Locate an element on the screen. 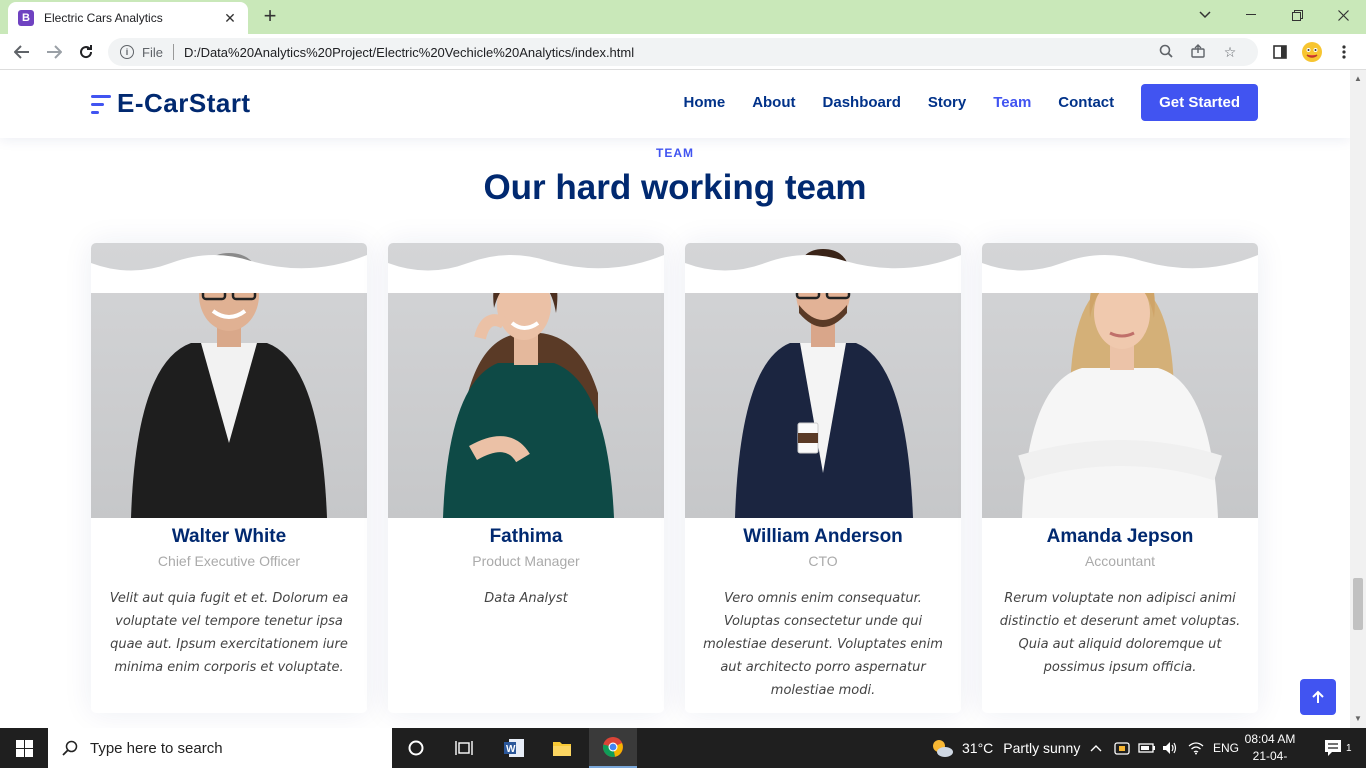 Image resolution: width=1366 pixels, height=782 pixels. chrome-app-icon is located at coordinates (613, 748).